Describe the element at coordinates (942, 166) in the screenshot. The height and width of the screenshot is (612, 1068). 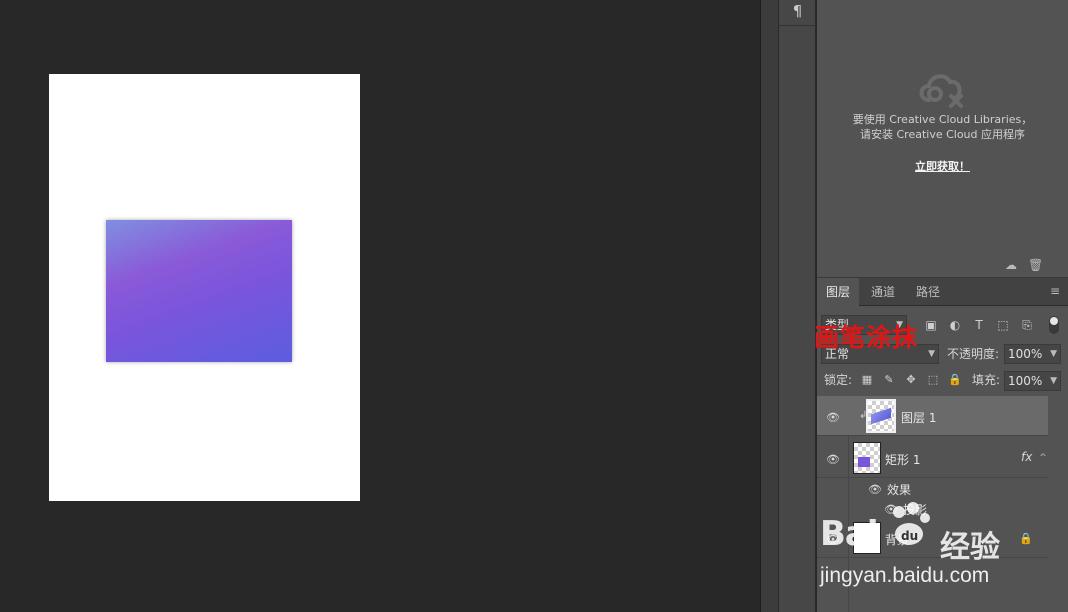
I see `get-it-now-link: 立即获取！` at that location.